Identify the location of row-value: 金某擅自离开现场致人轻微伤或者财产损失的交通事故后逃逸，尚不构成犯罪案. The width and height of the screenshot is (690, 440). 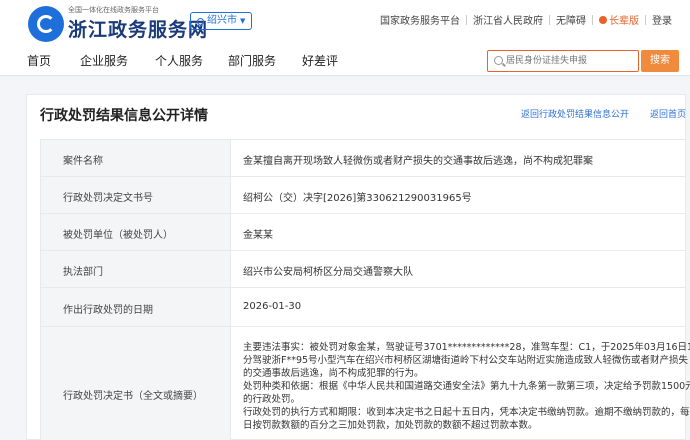
(418, 161).